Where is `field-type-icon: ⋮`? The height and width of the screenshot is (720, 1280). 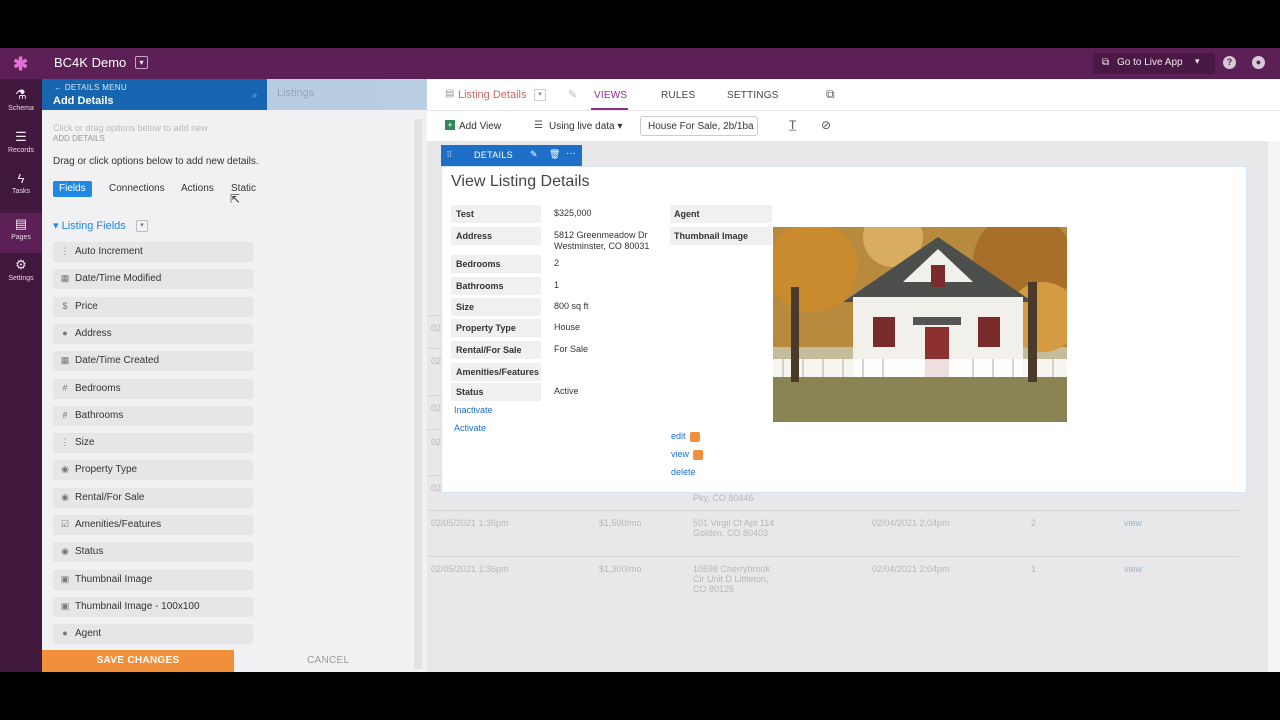
field-type-icon: ⋮ is located at coordinates (65, 251).